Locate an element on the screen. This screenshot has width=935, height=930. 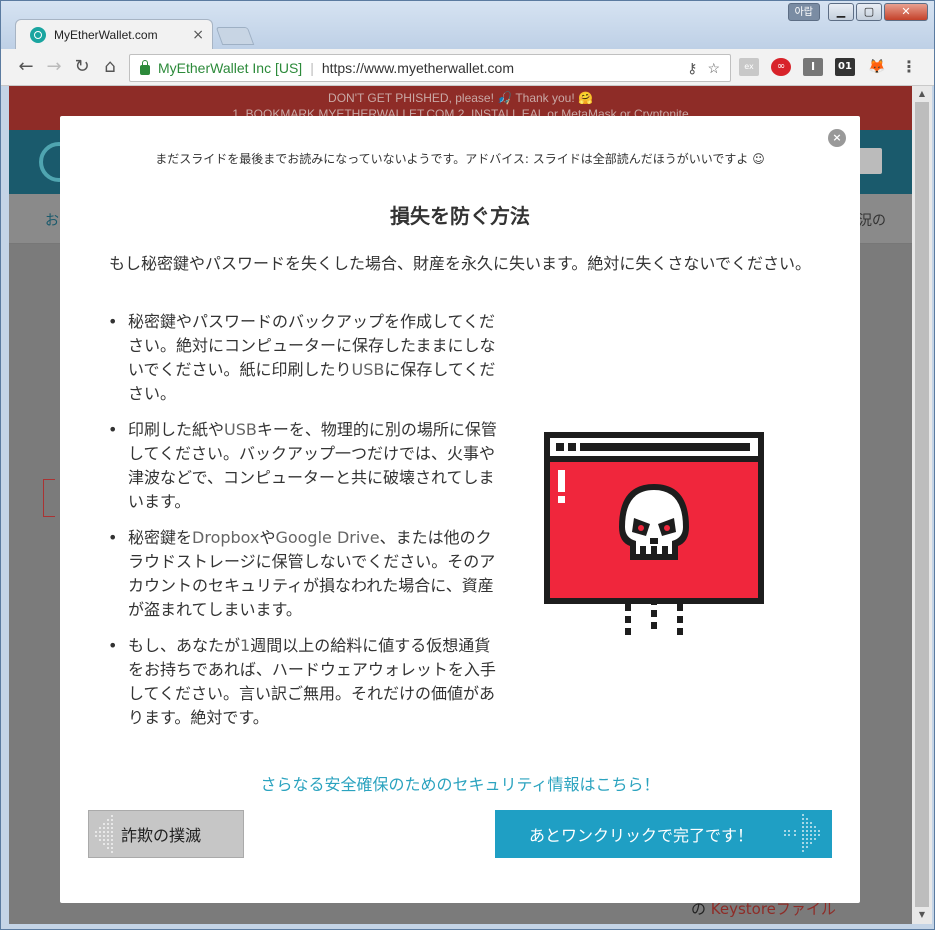
site-nav-right: 況の is located at coordinates (872, 221).